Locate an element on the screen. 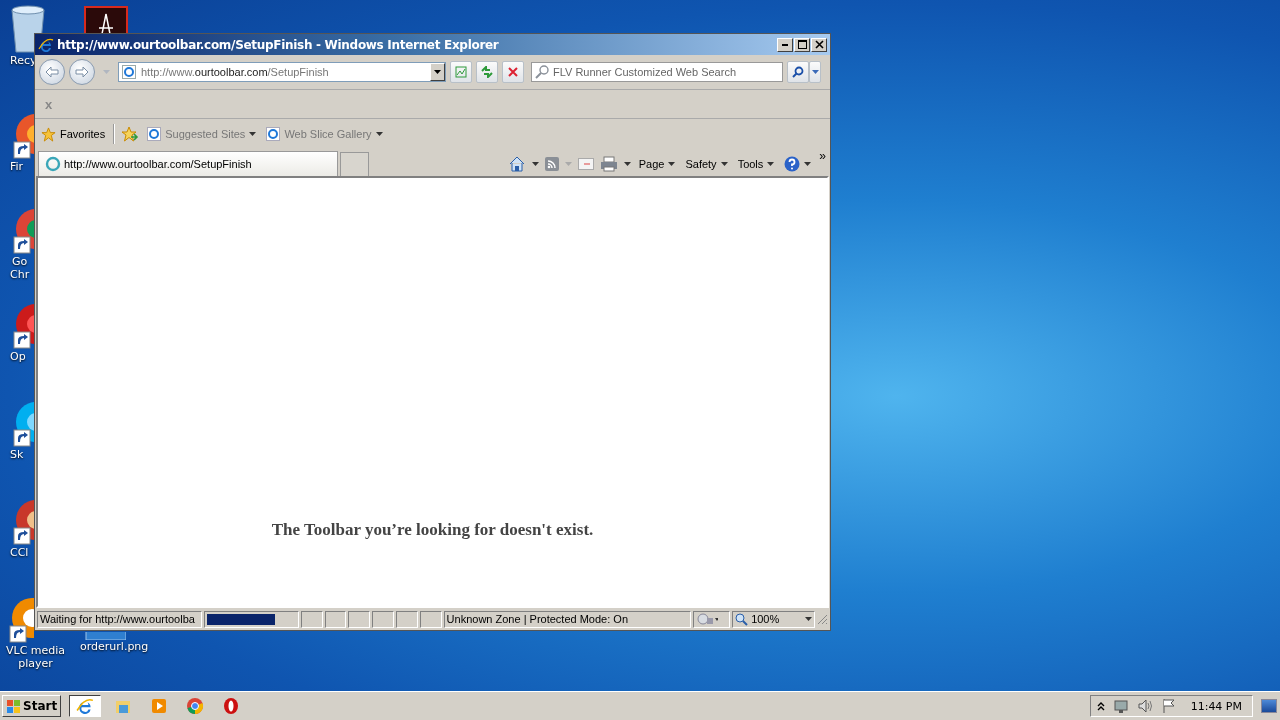 This screenshot has width=1280, height=720. chevron-up-icon is located at coordinates (1100, 706).